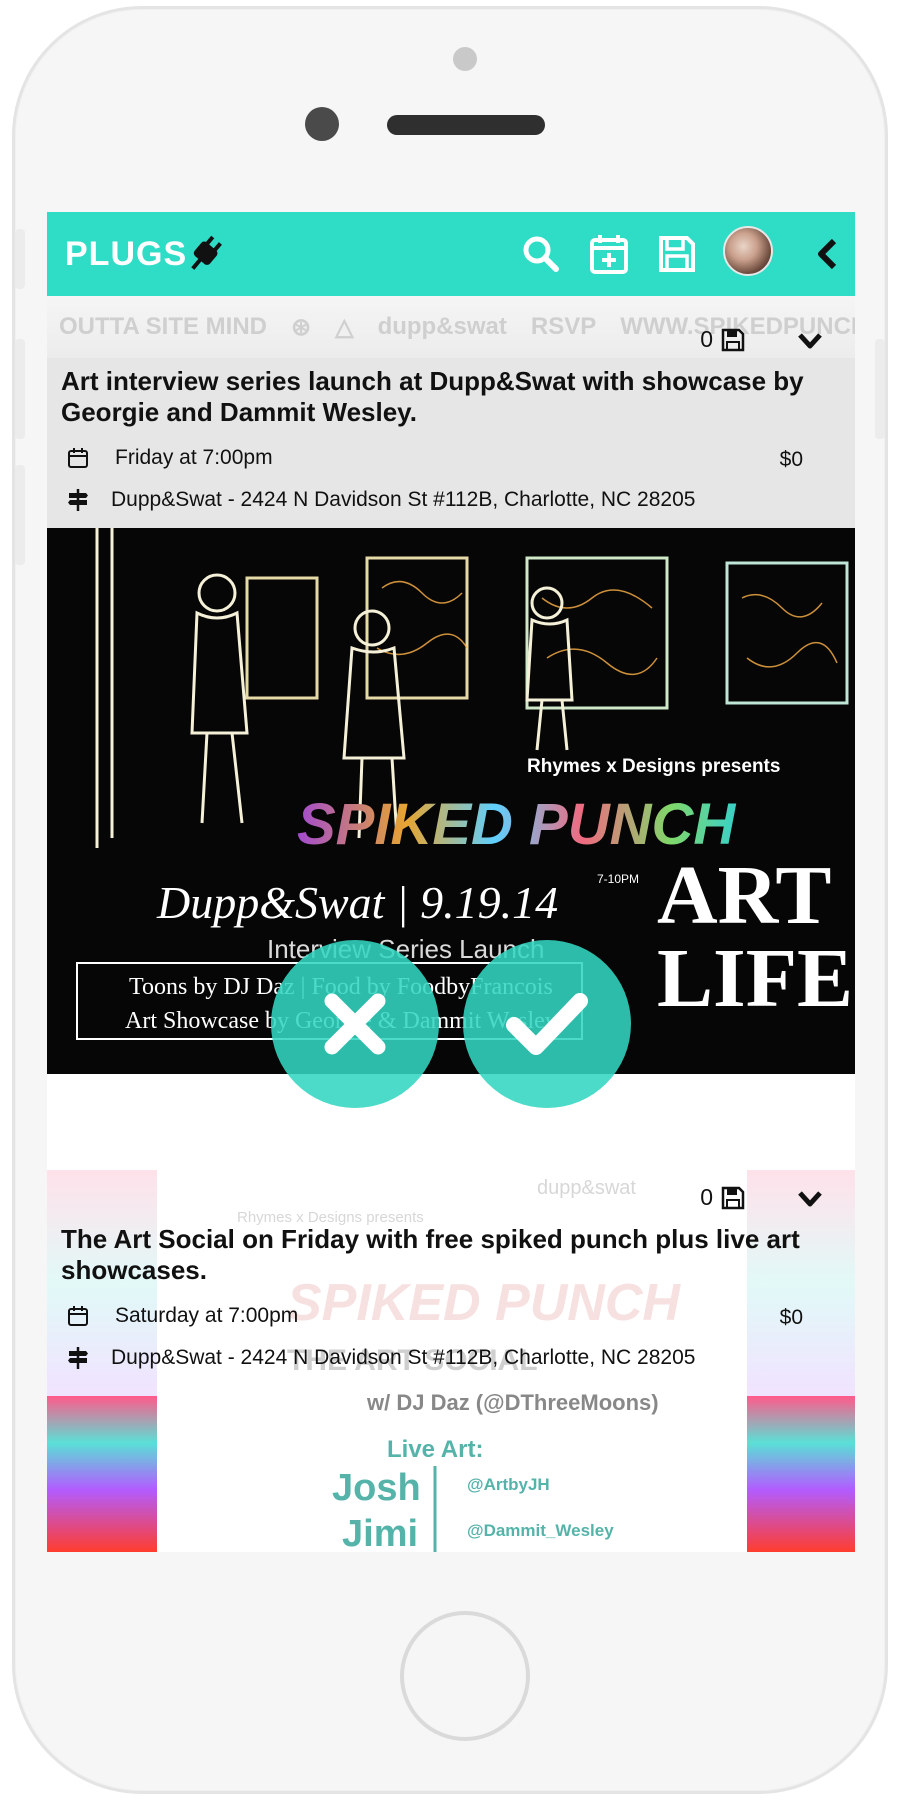 The height and width of the screenshot is (1800, 900). Describe the element at coordinates (465, 1676) in the screenshot. I see `home-button` at that location.